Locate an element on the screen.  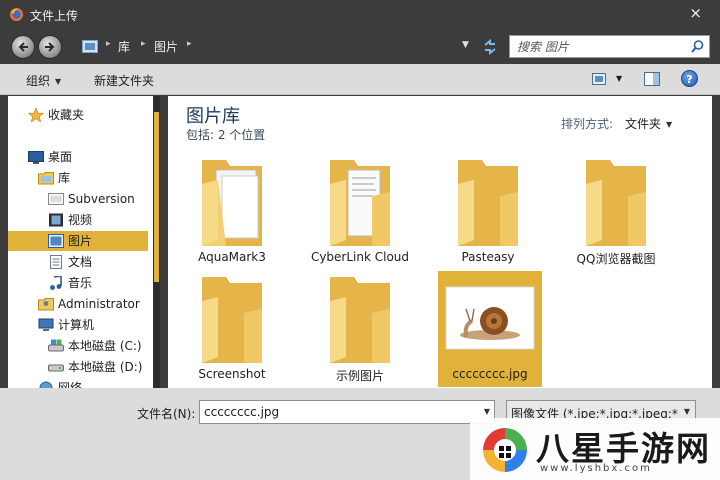
organize-button: 组织 ▼ is located at coordinates (43, 80).